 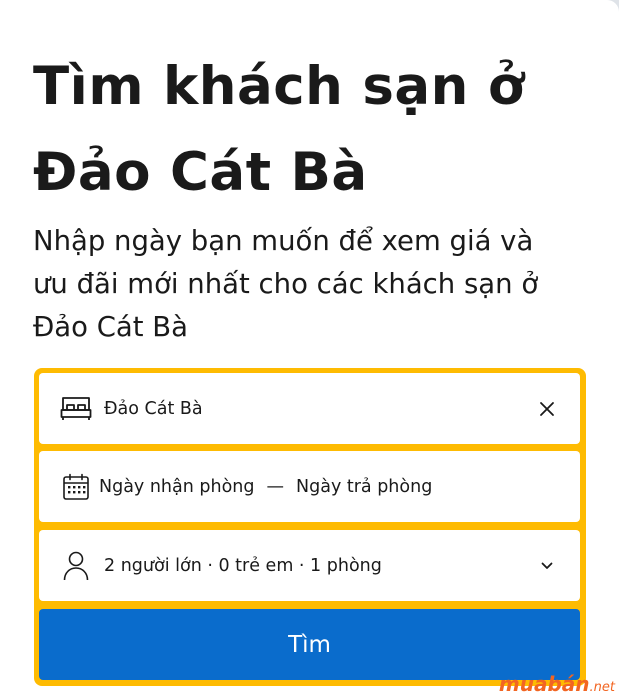 I want to click on subtitle-line-3: Đảo Cát Bà, so click(x=111, y=327).